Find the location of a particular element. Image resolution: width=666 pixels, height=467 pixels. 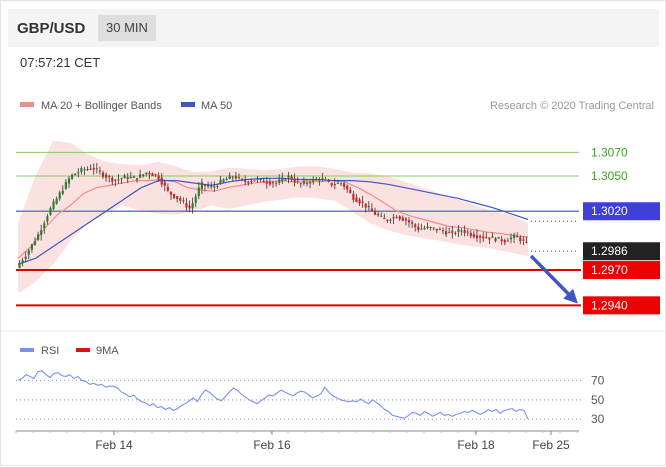

level-label-1.3070: 1.3070 is located at coordinates (609, 152).